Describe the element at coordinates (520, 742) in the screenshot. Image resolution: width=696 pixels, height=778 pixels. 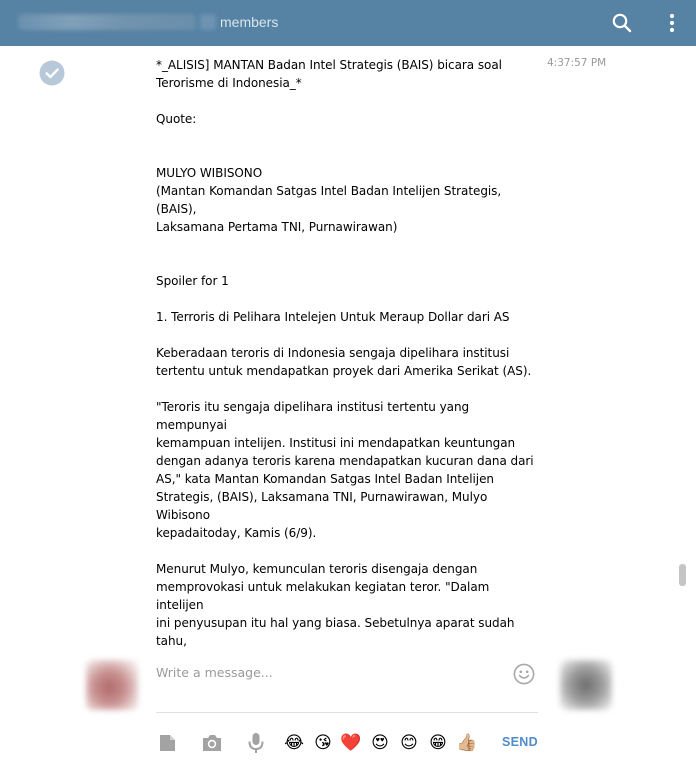
I see `send-button: SEND` at that location.